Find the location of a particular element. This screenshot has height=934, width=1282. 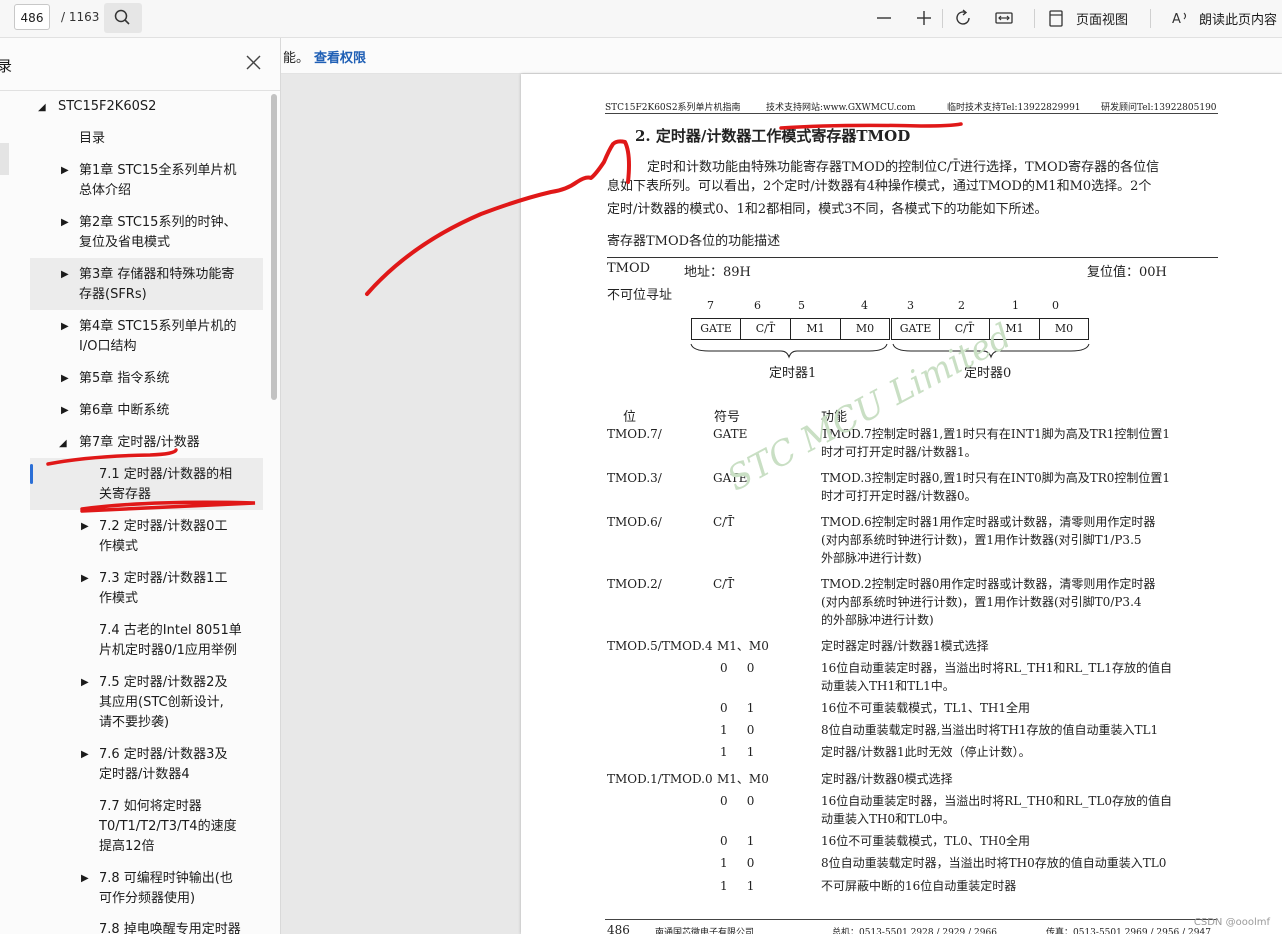

permission-notice-bar: 能。 查看权限 is located at coordinates (781, 56).